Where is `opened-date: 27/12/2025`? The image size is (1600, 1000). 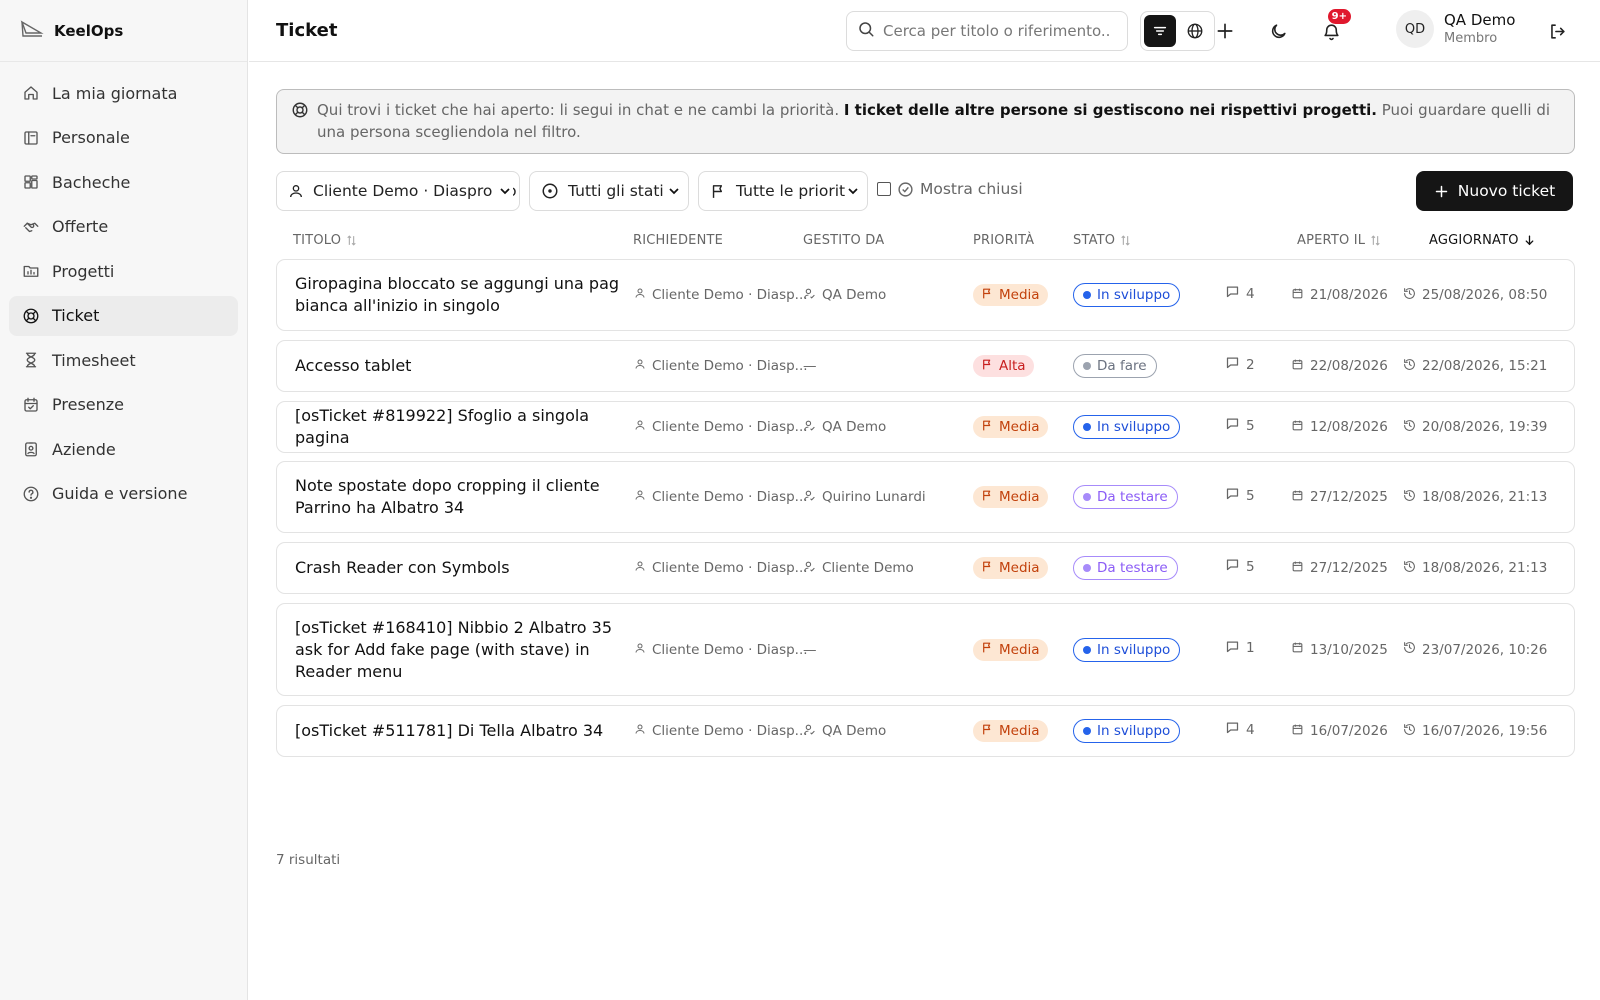 opened-date: 27/12/2025 is located at coordinates (1349, 568).